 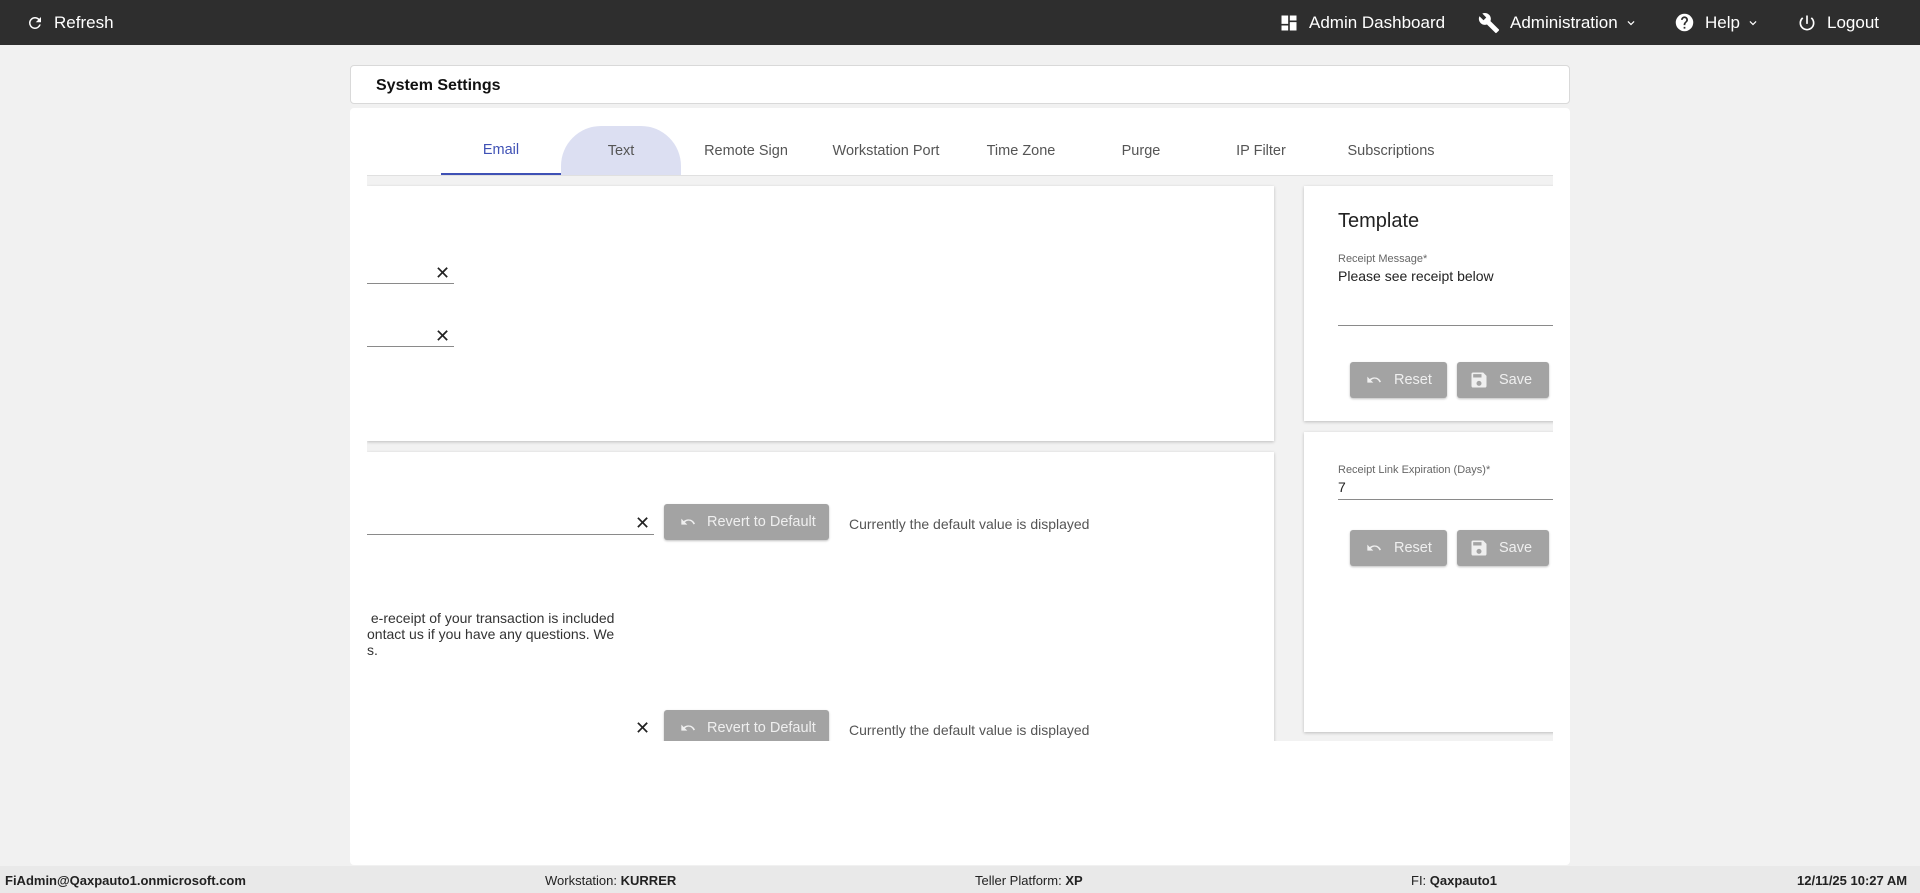 I want to click on wrench-icon, so click(x=1489, y=22).